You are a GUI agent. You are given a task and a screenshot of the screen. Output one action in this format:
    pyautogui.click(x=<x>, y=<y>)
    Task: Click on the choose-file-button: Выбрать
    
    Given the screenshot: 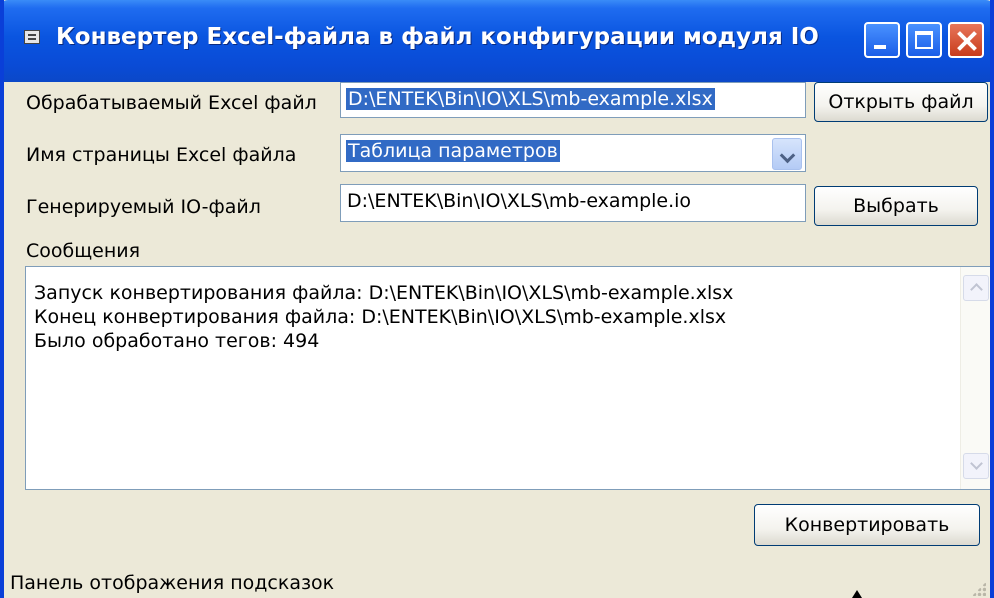 What is the action you would take?
    pyautogui.click(x=896, y=206)
    